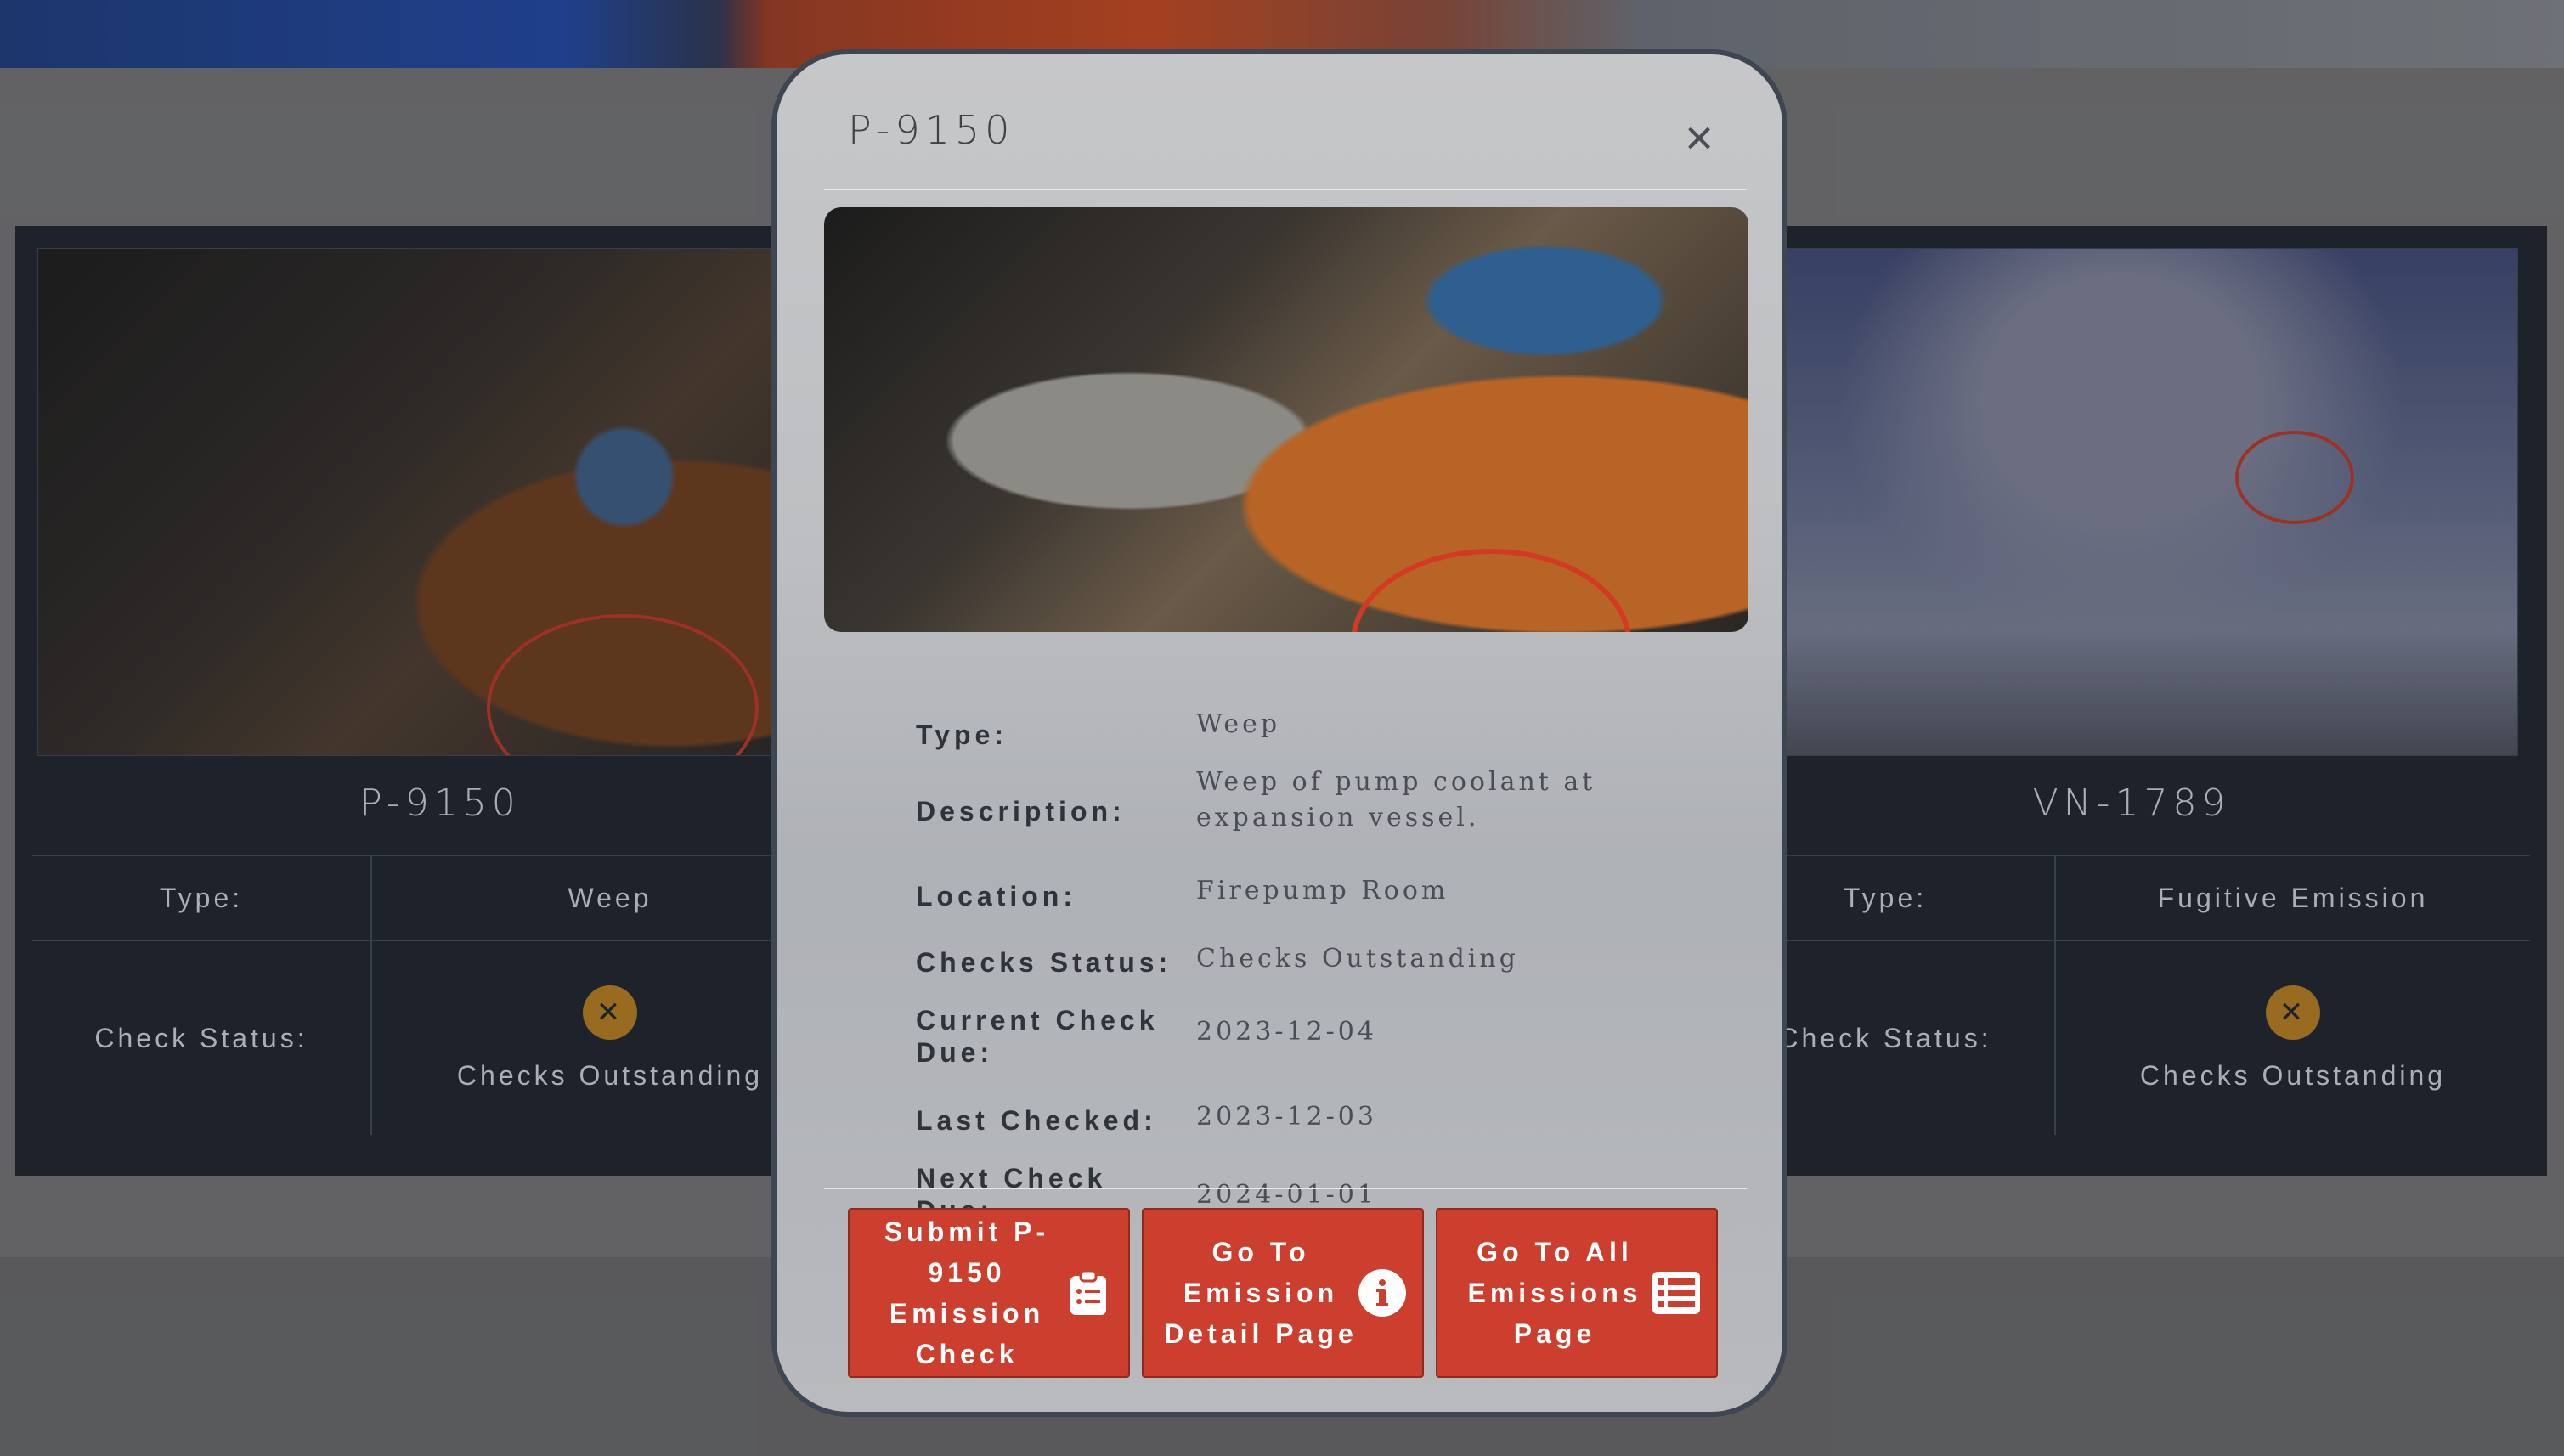  I want to click on detail-label: Description:, so click(1021, 812).